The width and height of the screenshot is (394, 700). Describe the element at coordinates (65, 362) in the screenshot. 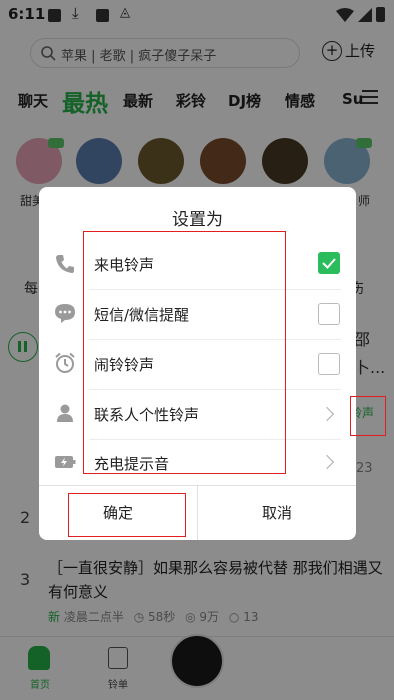

I see `alarm-icon` at that location.